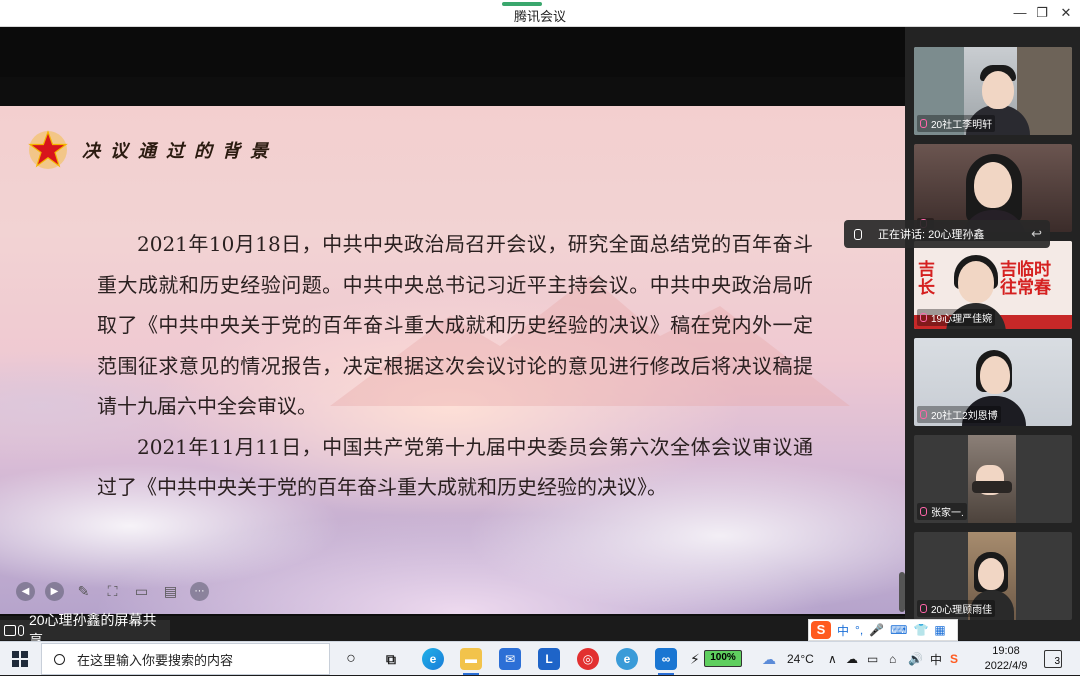 The width and height of the screenshot is (1080, 676). What do you see at coordinates (954, 659) in the screenshot?
I see `sogou-tray-icon: S` at bounding box center [954, 659].